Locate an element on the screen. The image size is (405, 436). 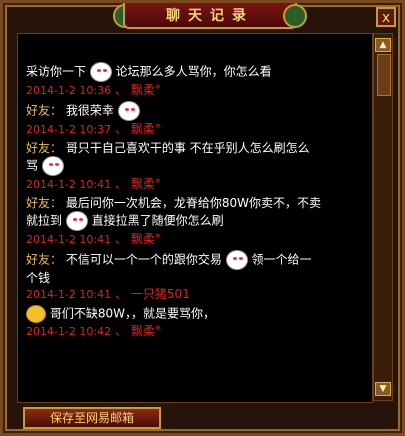
save-to-mailbox-button: 保存至网易邮箱 is located at coordinates (92, 418).